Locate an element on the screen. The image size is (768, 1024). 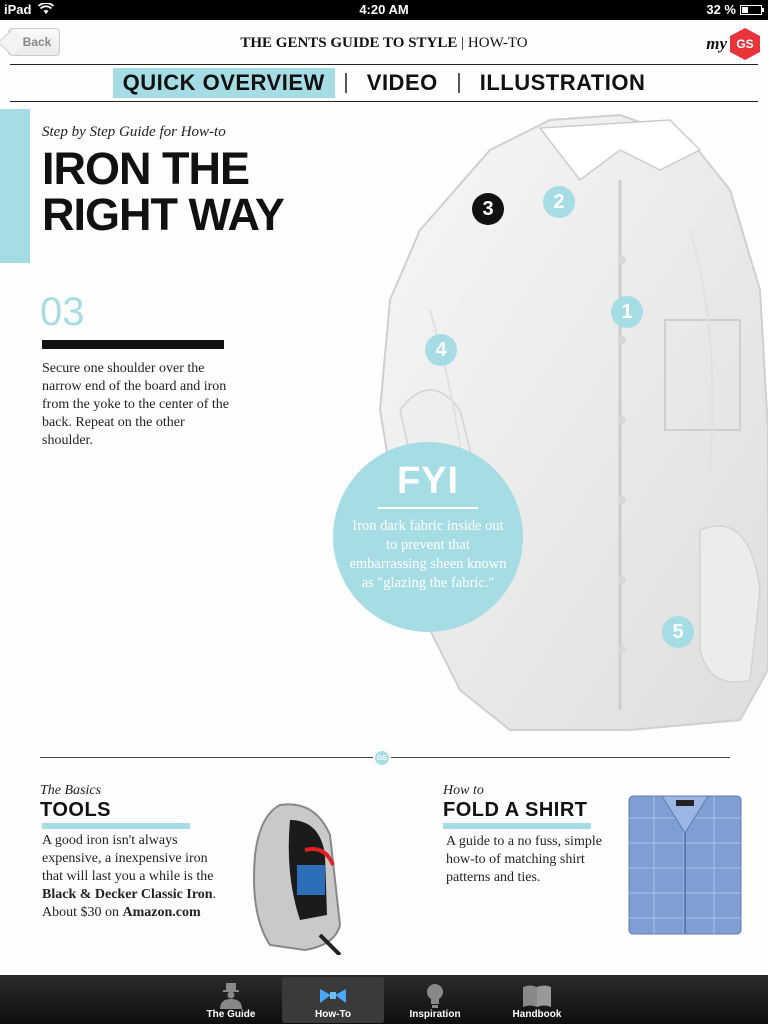
page-title: THE GENTS GUIDE TO STYLE | HOW-TO is located at coordinates (384, 43).